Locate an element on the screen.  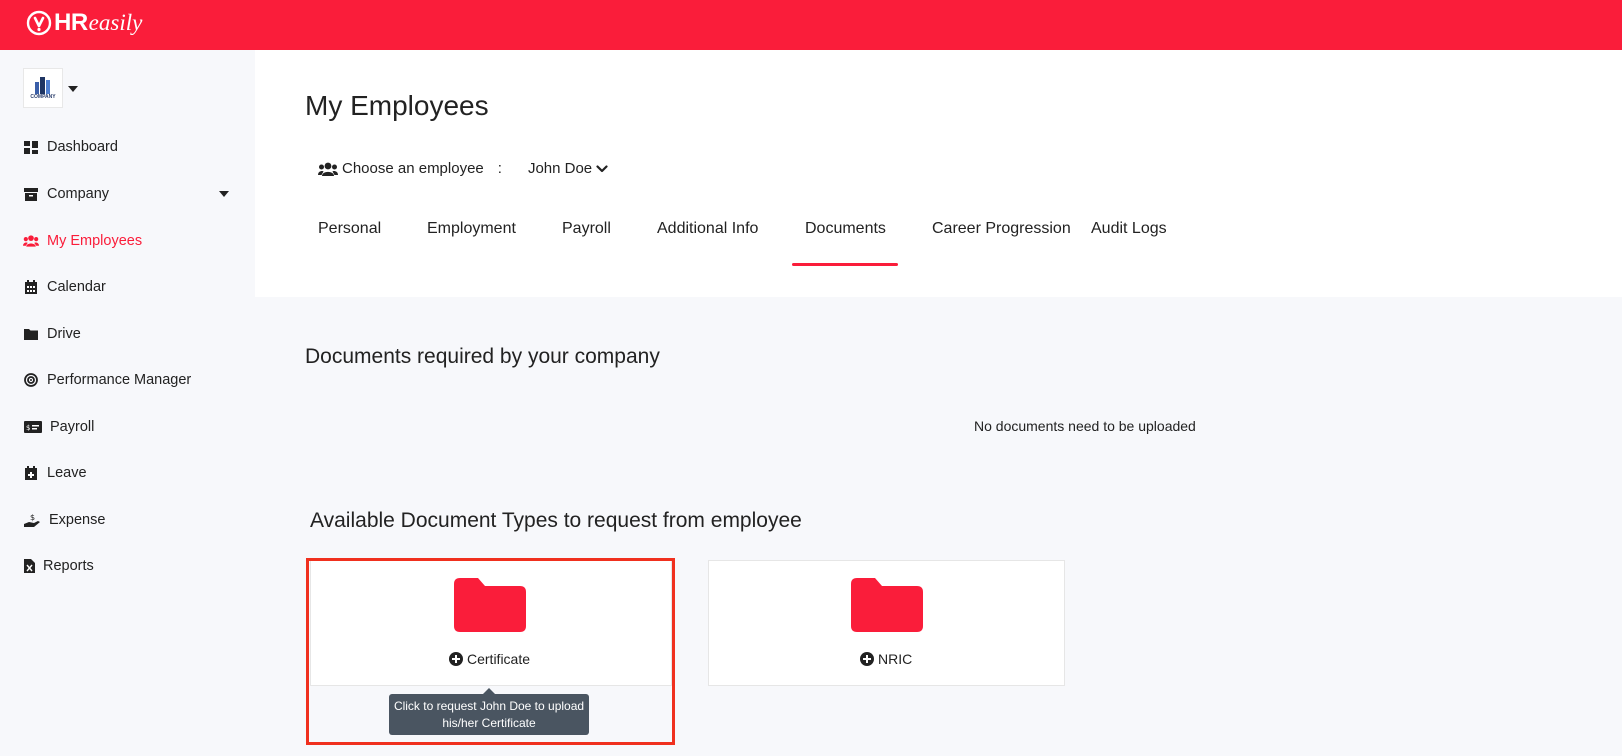
employee-chooser: Choose an employee : John Doe is located at coordinates (463, 168).